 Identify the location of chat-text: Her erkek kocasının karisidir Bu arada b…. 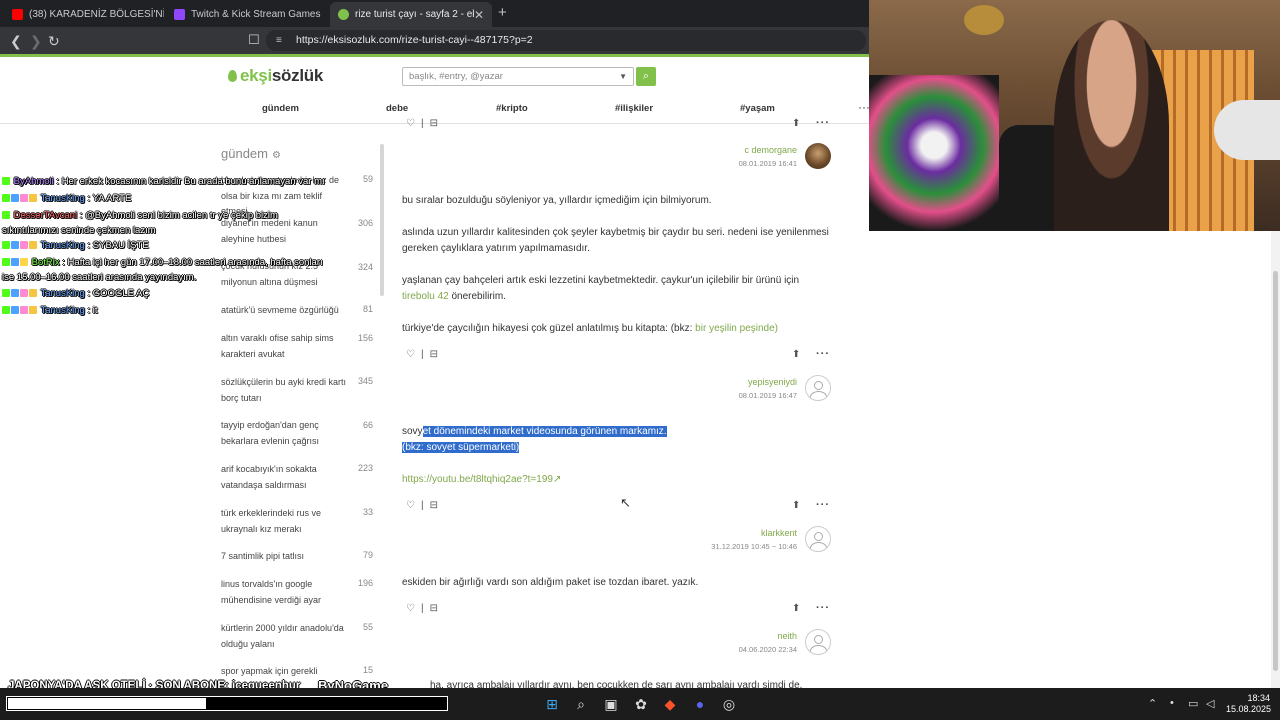
(193, 181).